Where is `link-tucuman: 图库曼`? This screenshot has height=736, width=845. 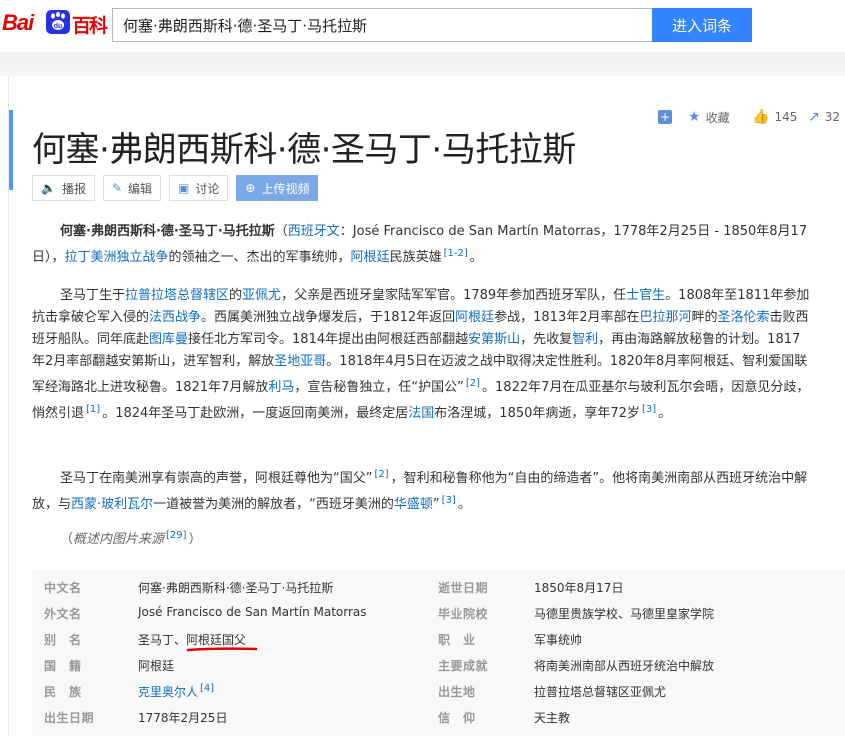 link-tucuman: 图库曼 is located at coordinates (168, 339).